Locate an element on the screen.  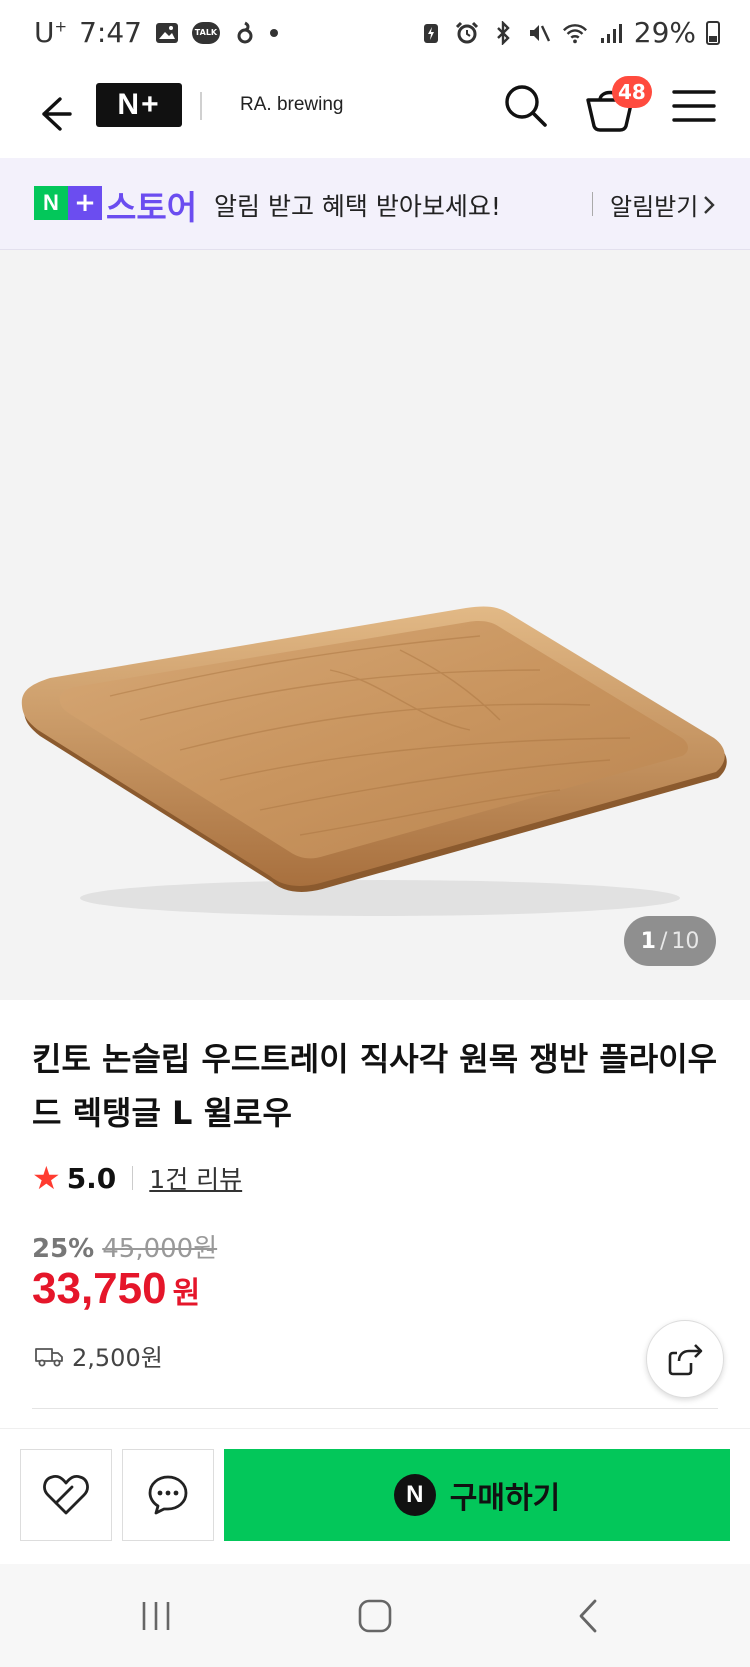
gallery-notification-icon is located at coordinates (167, 33).